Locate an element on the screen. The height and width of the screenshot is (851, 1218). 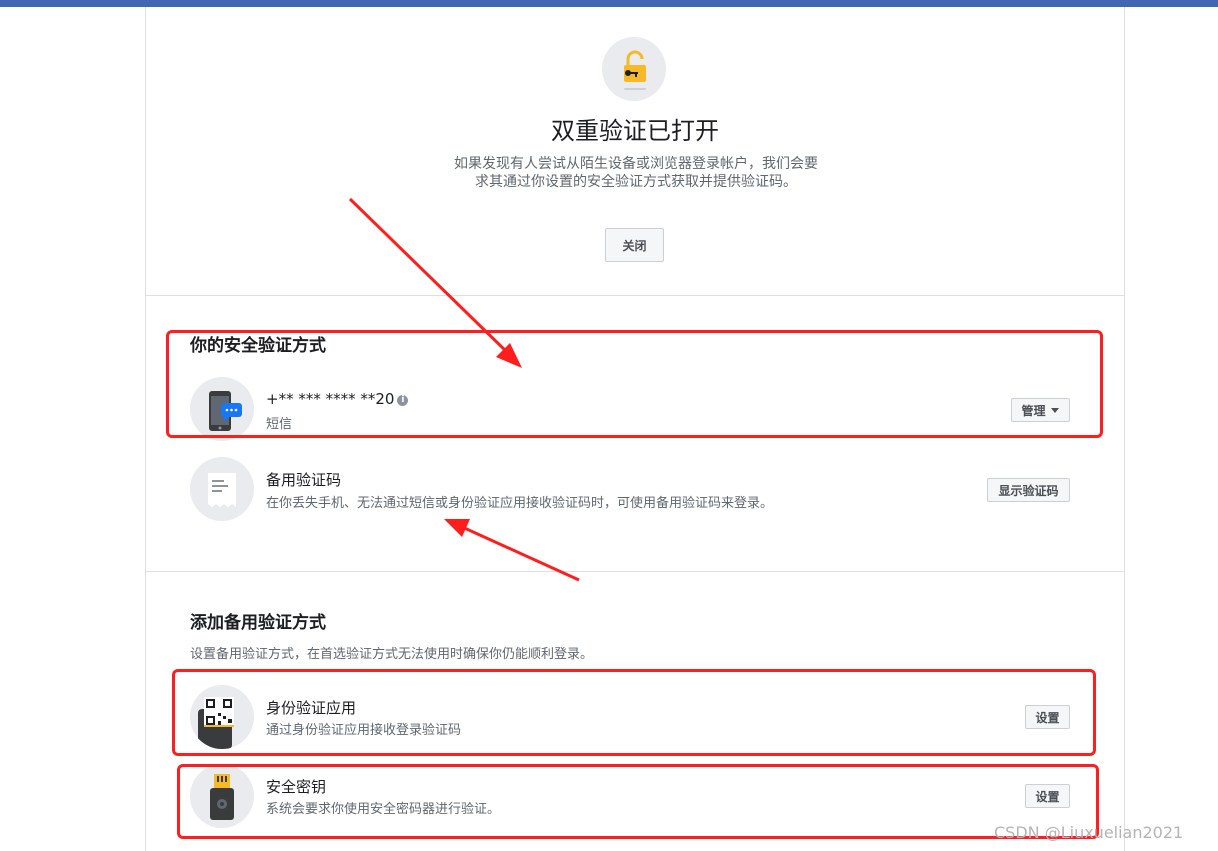
usb-key-icon is located at coordinates (222, 796).